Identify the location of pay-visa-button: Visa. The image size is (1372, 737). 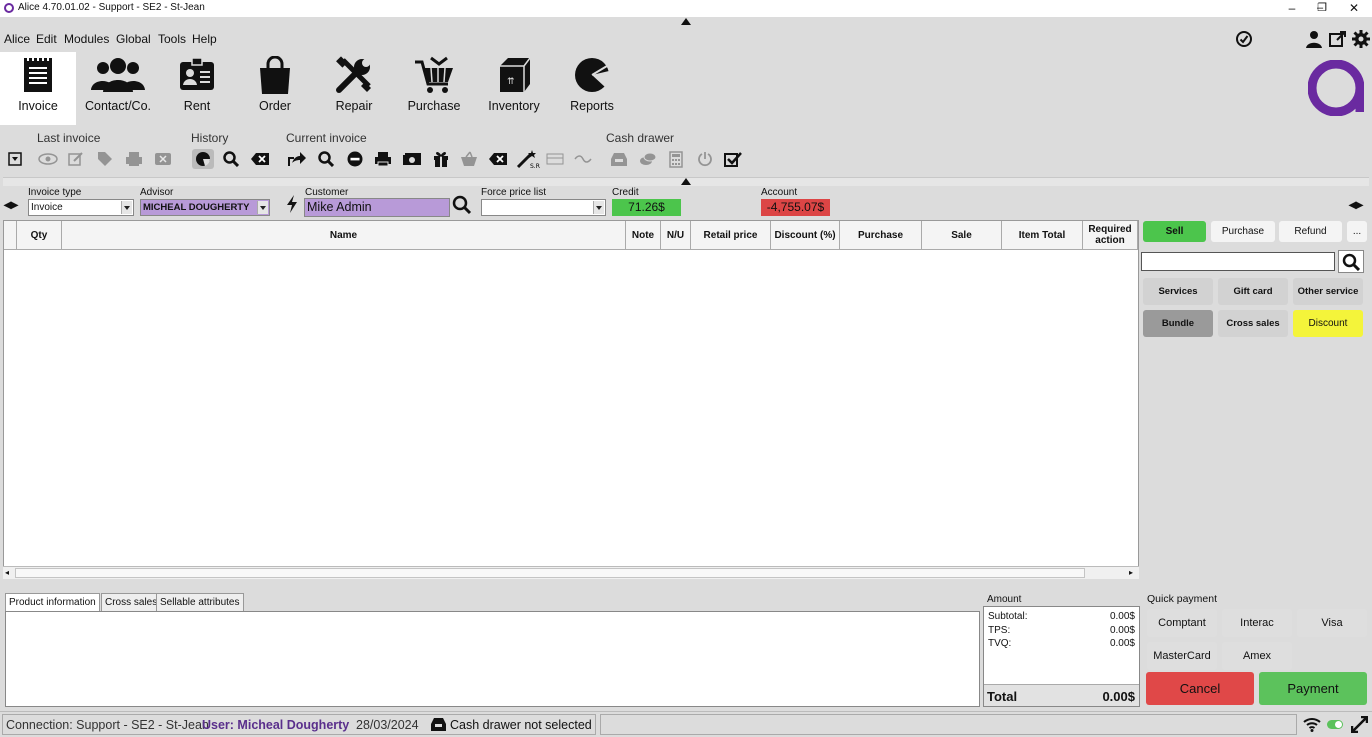
(1332, 623).